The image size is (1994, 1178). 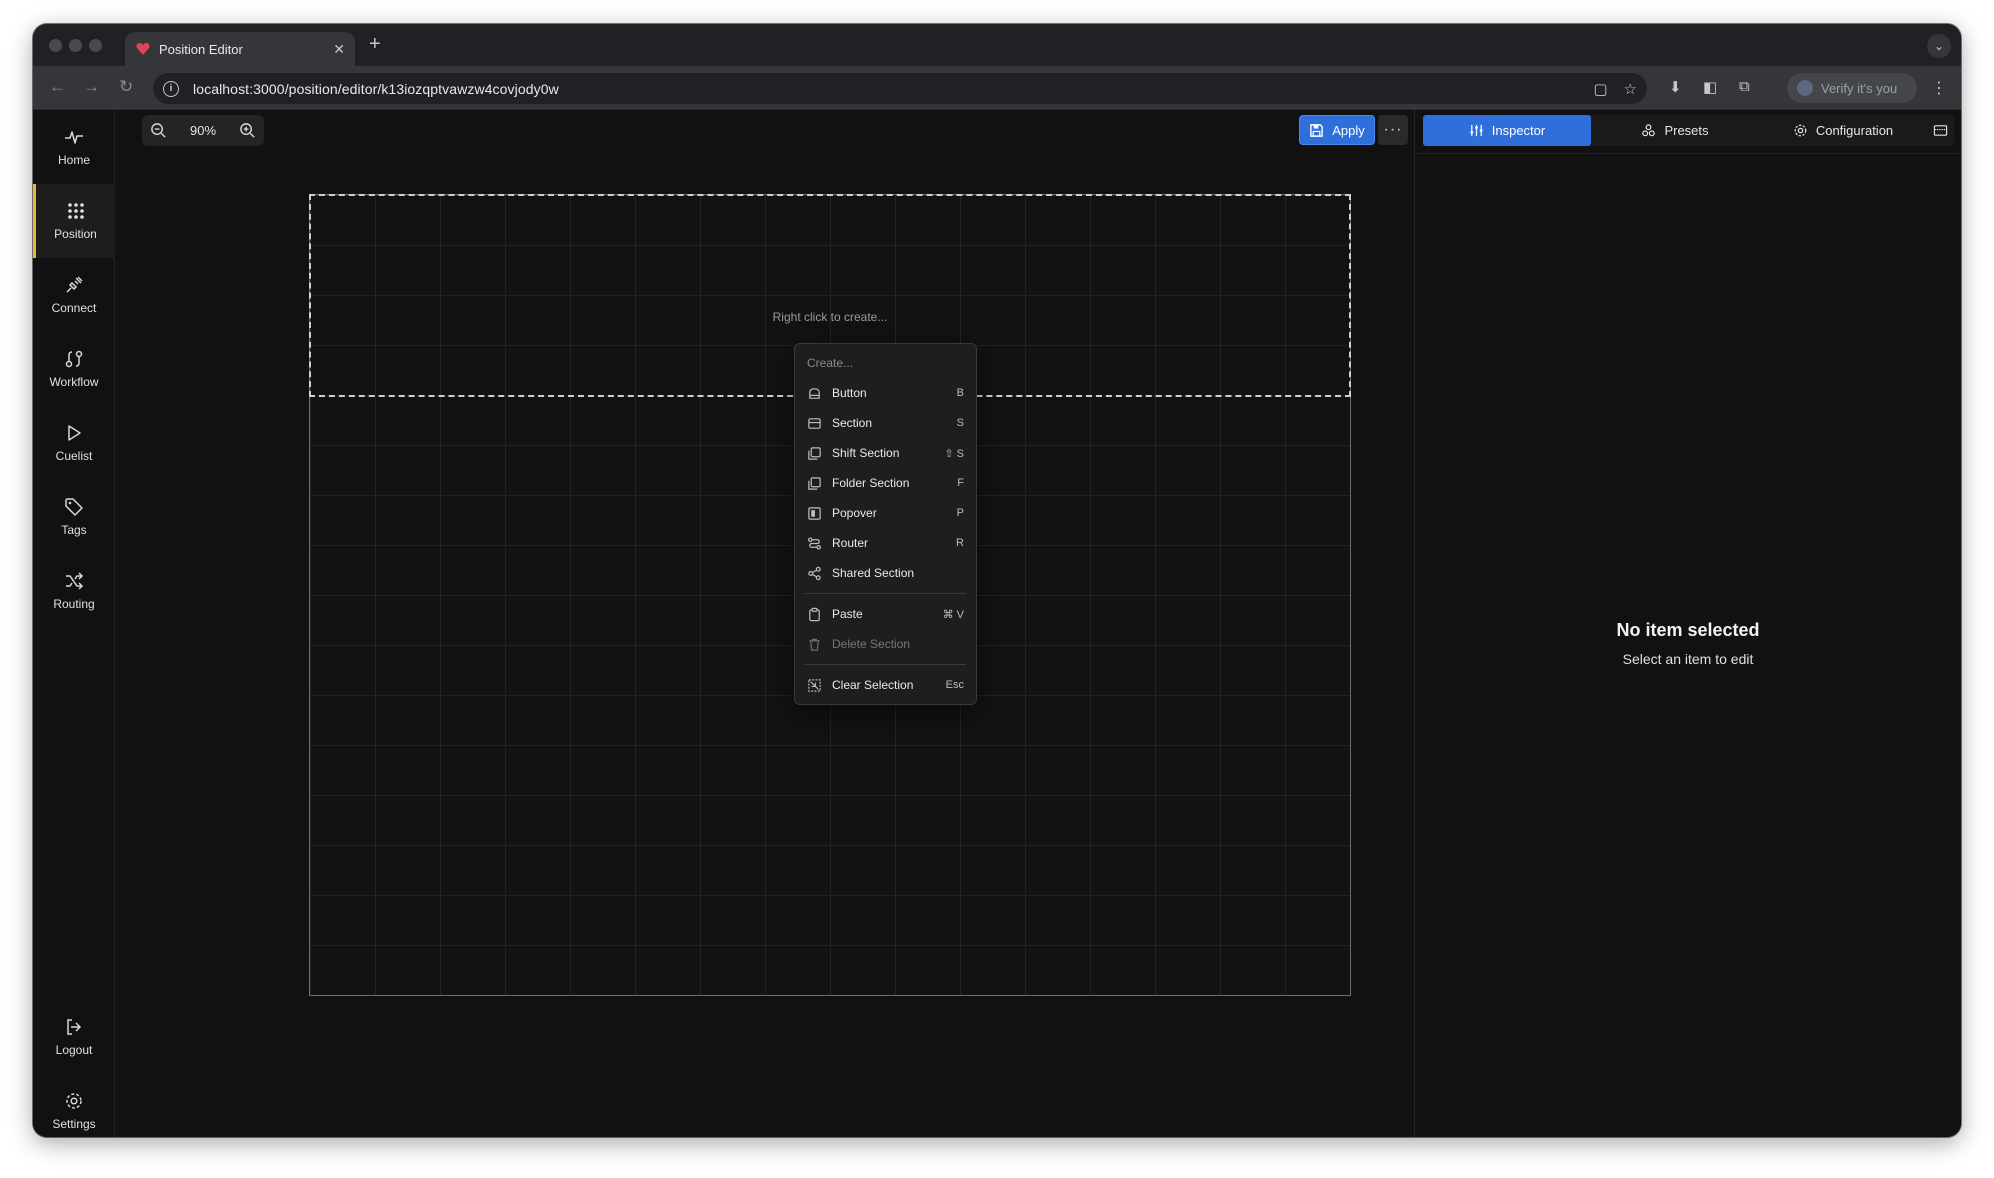 I want to click on sliders-icon, so click(x=1476, y=130).